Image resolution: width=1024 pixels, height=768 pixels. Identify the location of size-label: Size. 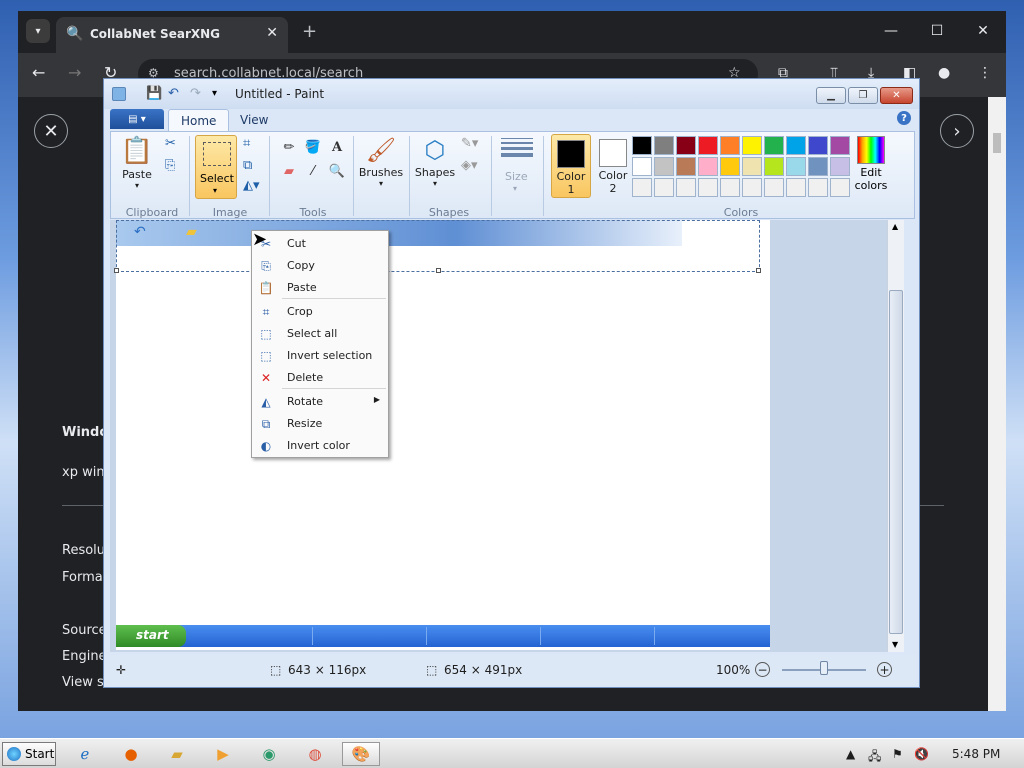
(516, 176).